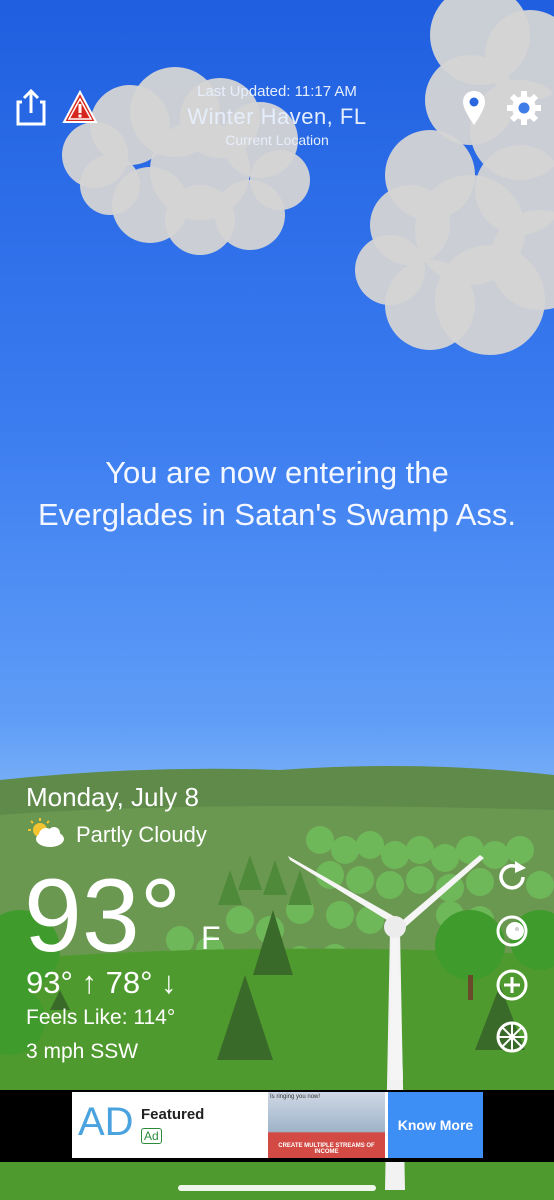 The height and width of the screenshot is (1200, 554). Describe the element at coordinates (474, 110) in the screenshot. I see `location-pin-icon` at that location.